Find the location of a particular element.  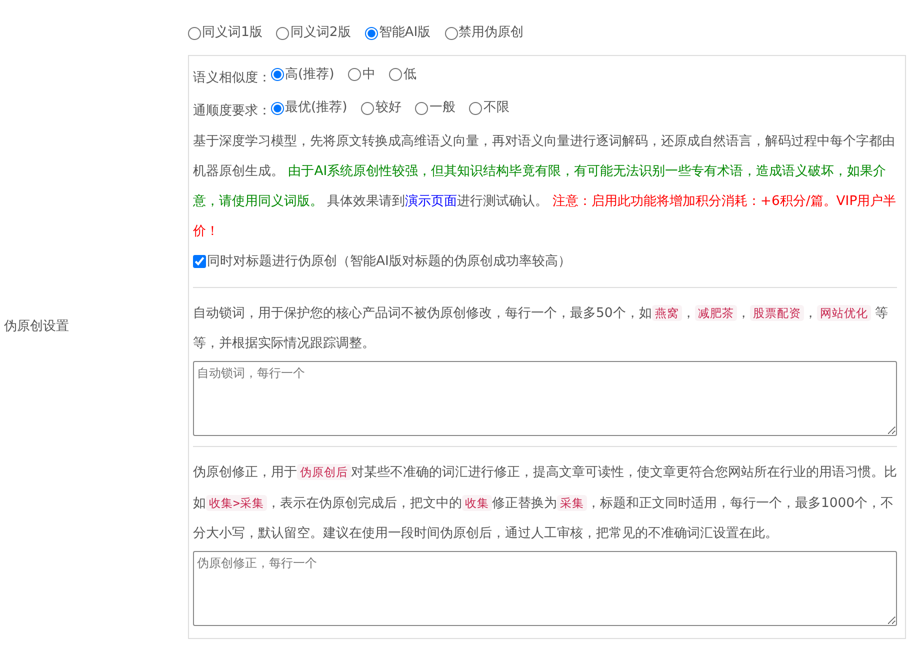

radio-label: 不限 is located at coordinates (496, 108).